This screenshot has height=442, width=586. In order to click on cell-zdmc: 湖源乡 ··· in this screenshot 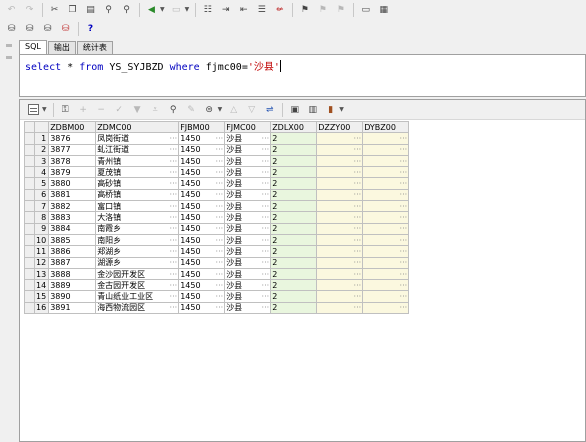, I will do `click(137, 262)`.